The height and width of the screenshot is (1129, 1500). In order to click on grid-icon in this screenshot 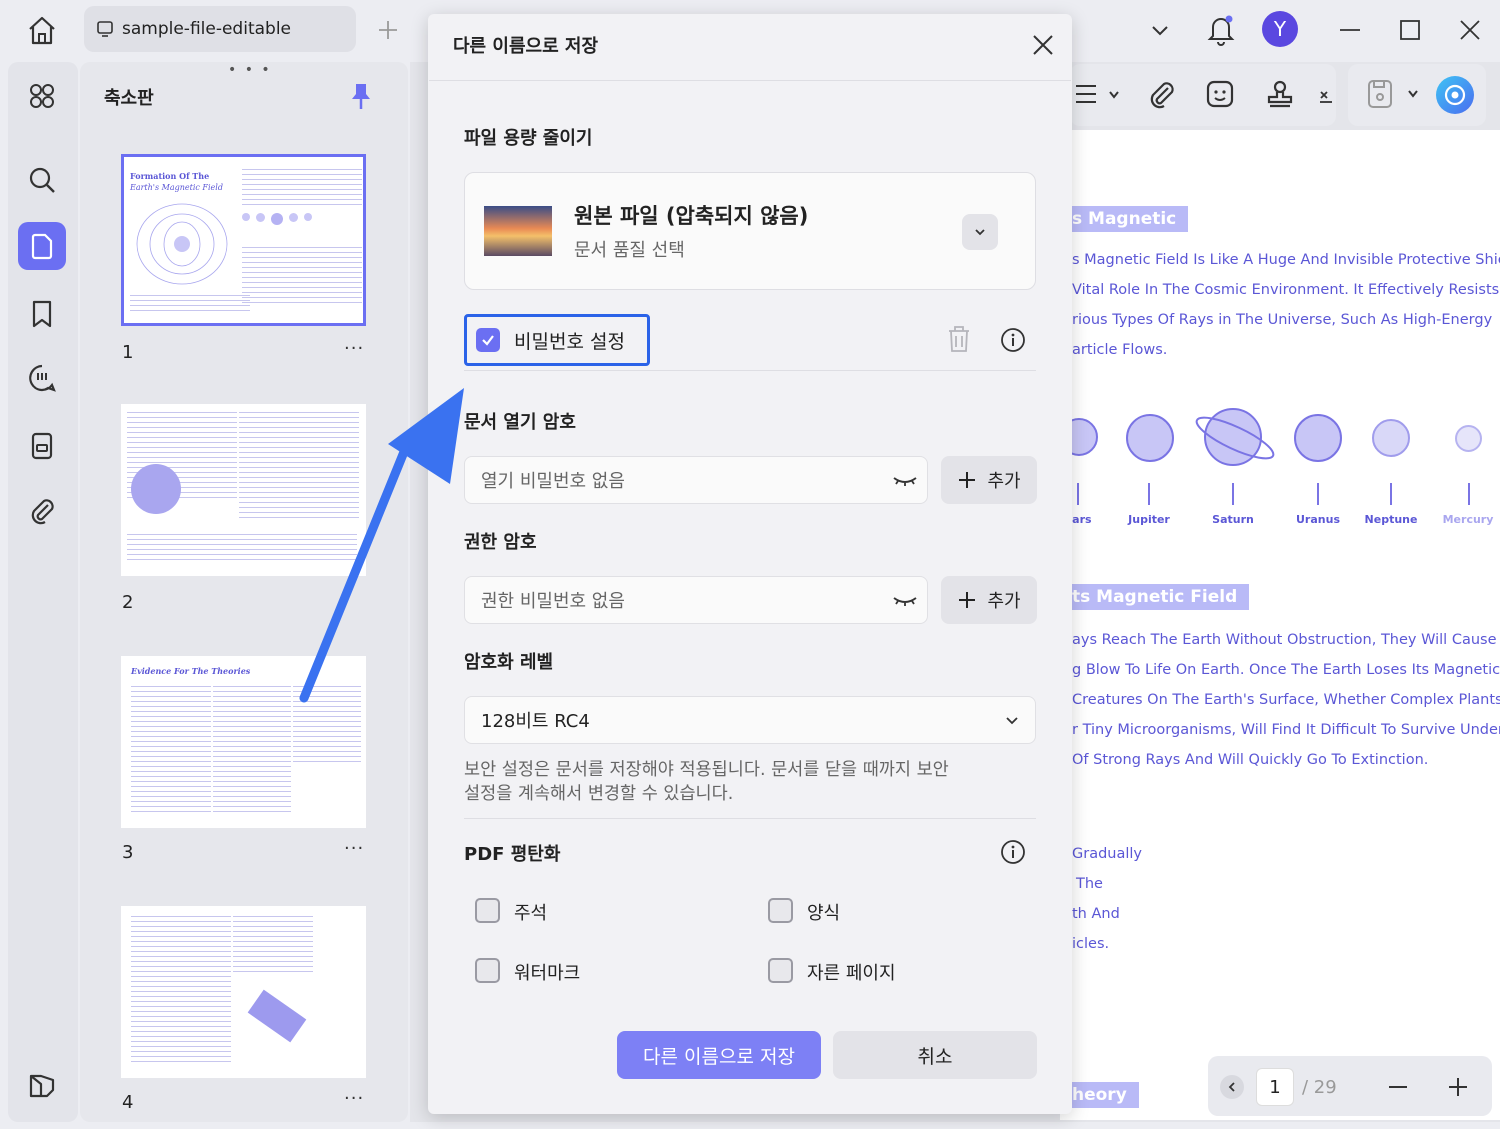, I will do `click(42, 96)`.